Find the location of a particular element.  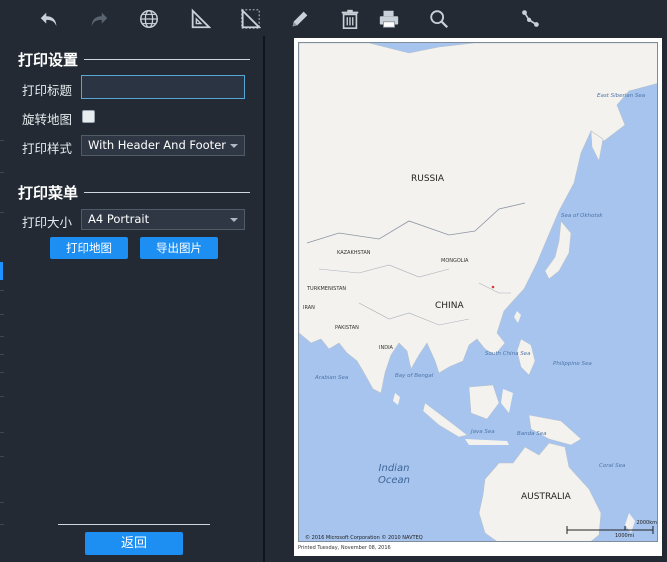

rail-active-indicator is located at coordinates (1, 271).